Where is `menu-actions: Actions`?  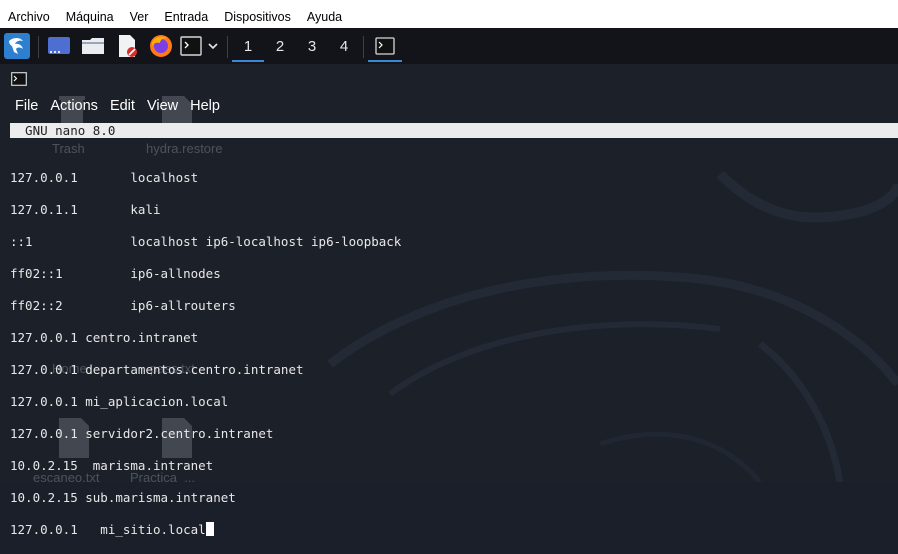 menu-actions: Actions is located at coordinates (74, 106).